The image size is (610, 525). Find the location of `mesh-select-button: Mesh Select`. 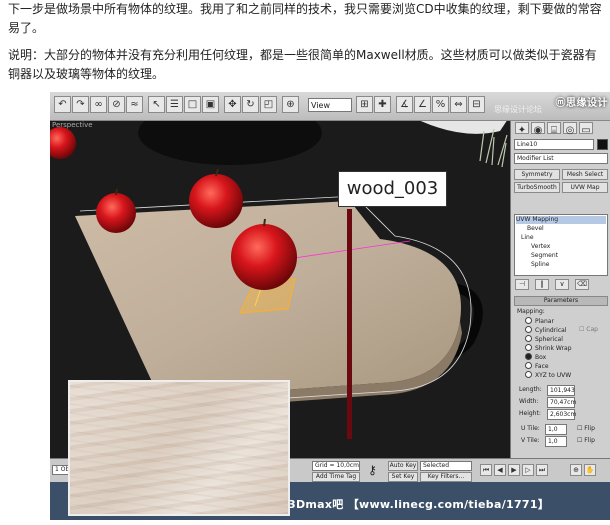

mesh-select-button: Mesh Select is located at coordinates (585, 174).